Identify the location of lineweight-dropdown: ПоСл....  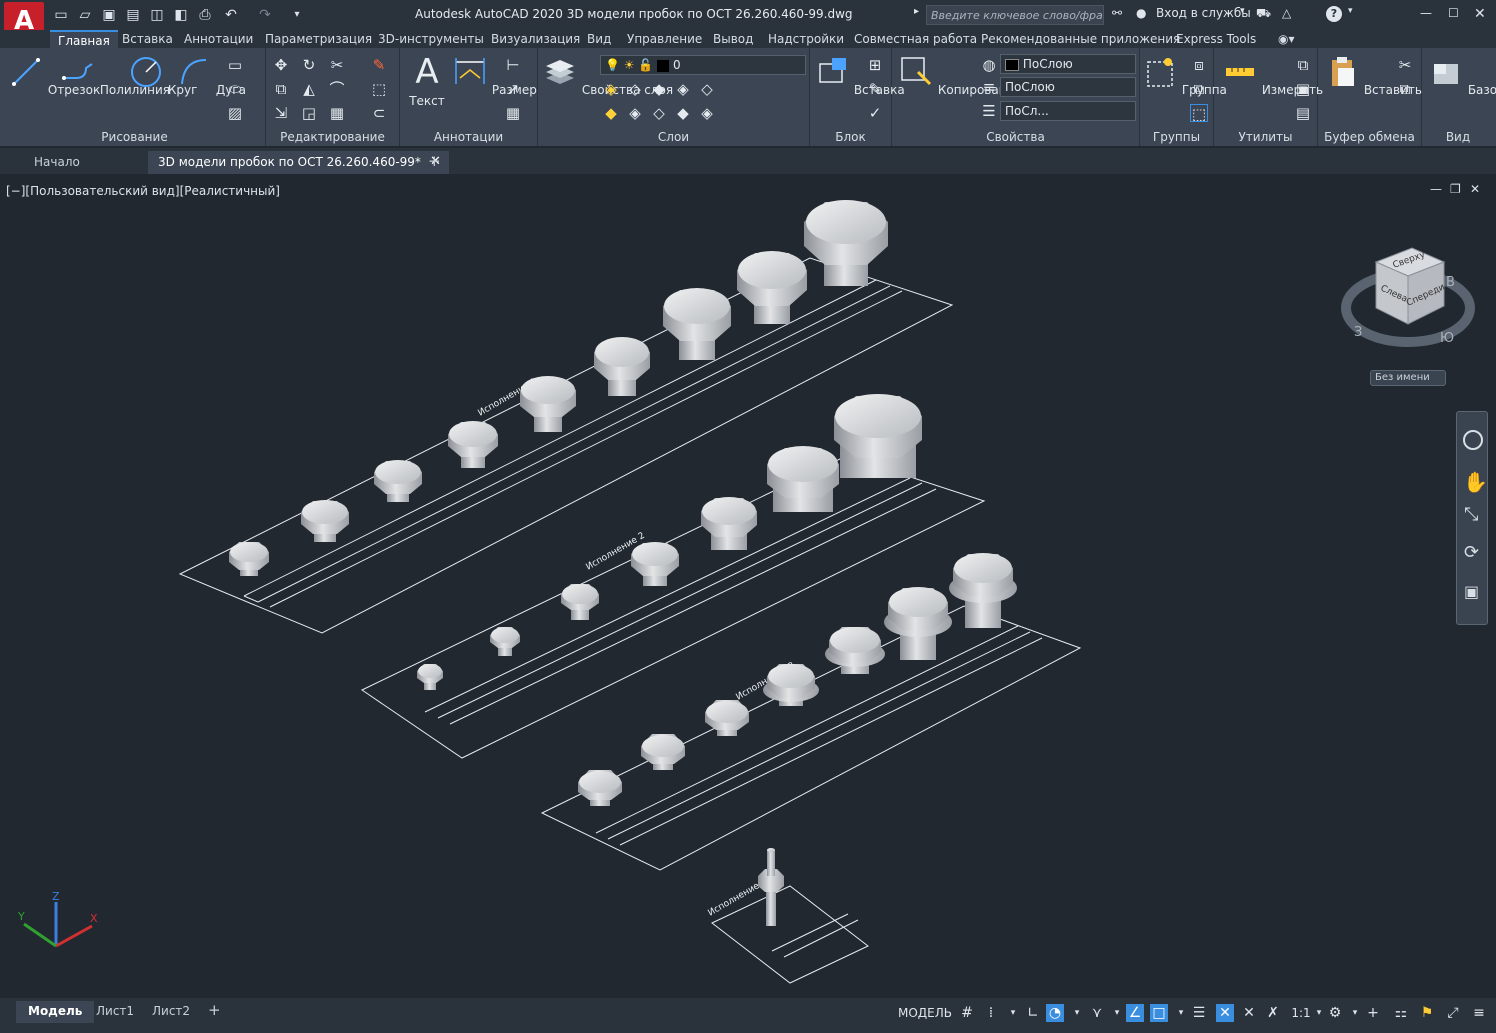
(1068, 111).